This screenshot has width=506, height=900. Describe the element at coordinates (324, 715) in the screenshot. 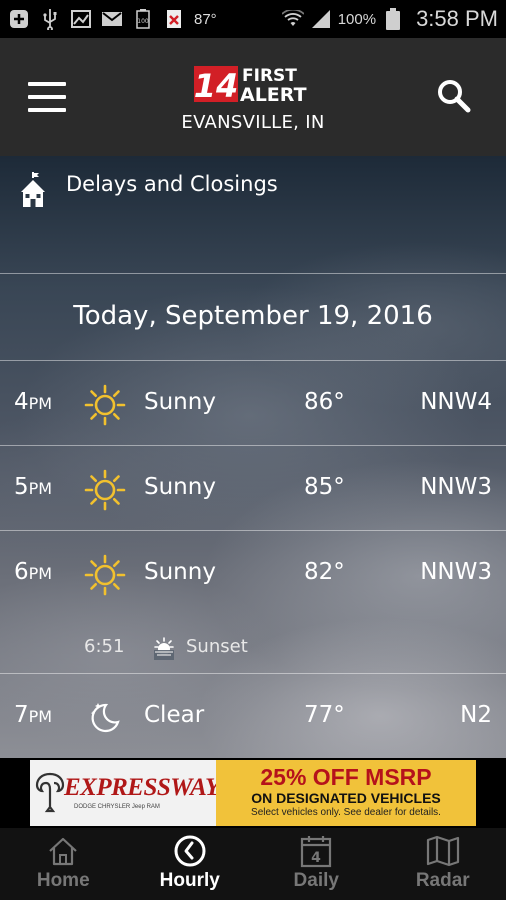

I see `hour-temperature: 77°` at that location.